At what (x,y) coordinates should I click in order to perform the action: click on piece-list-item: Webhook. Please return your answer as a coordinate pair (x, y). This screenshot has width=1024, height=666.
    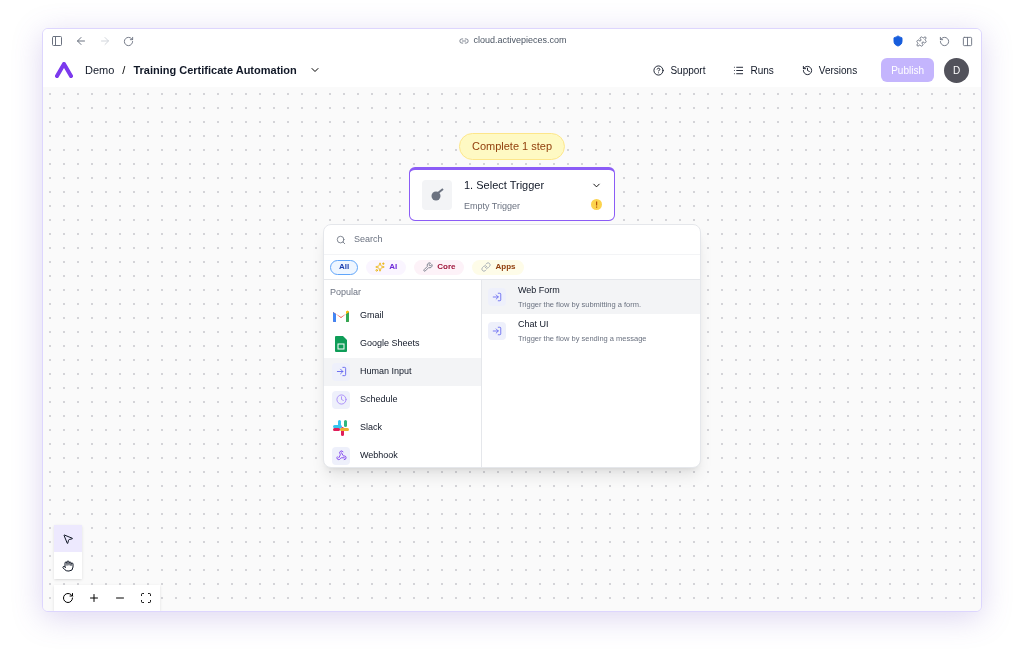
    Looking at the image, I should click on (402, 454).